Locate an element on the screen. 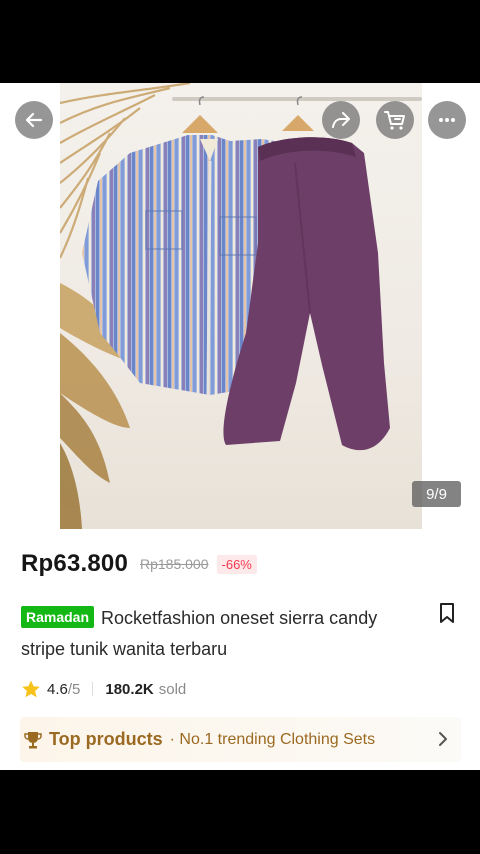 This screenshot has height=854, width=480. ramadan-badge: Ramadan is located at coordinates (58, 617).